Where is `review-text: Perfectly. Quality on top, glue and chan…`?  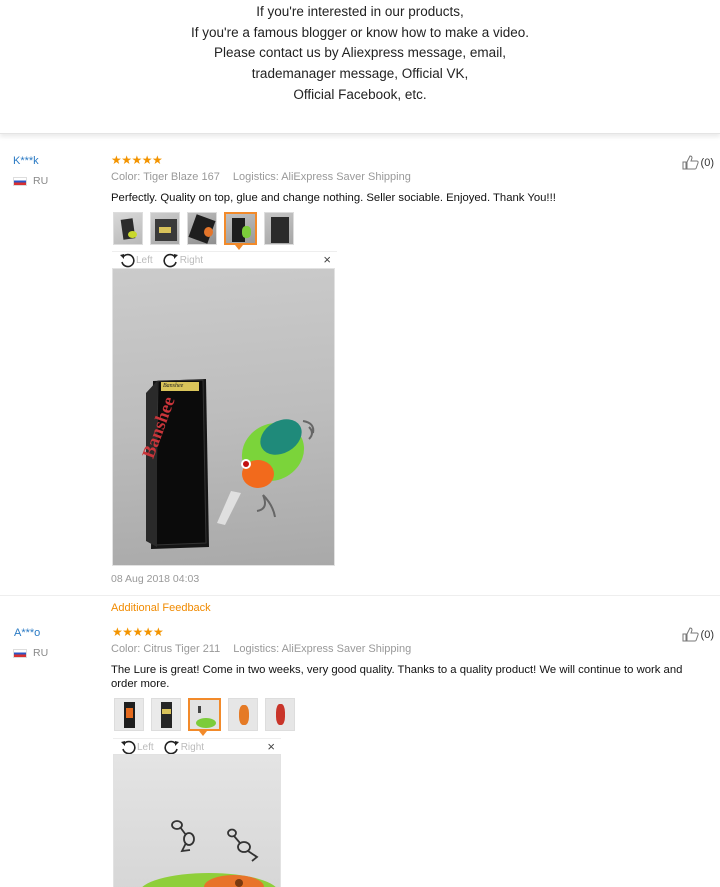 review-text: Perfectly. Quality on top, glue and chan… is located at coordinates (333, 198).